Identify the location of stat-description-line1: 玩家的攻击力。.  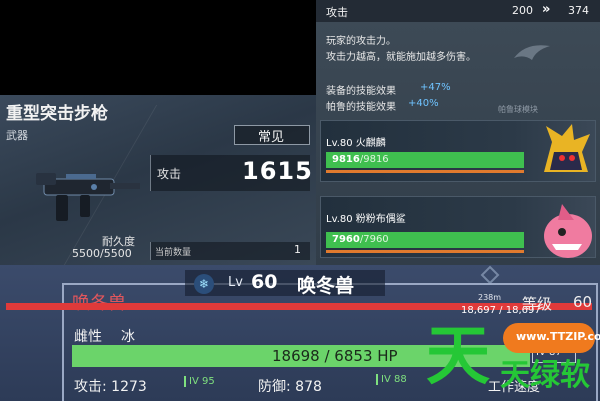
(361, 41).